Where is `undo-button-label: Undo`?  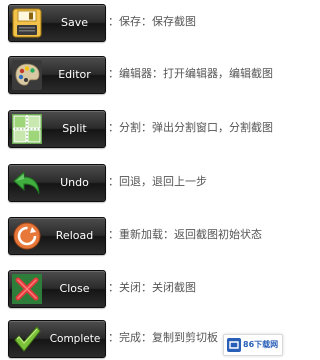
undo-button-label: Undo is located at coordinates (74, 182).